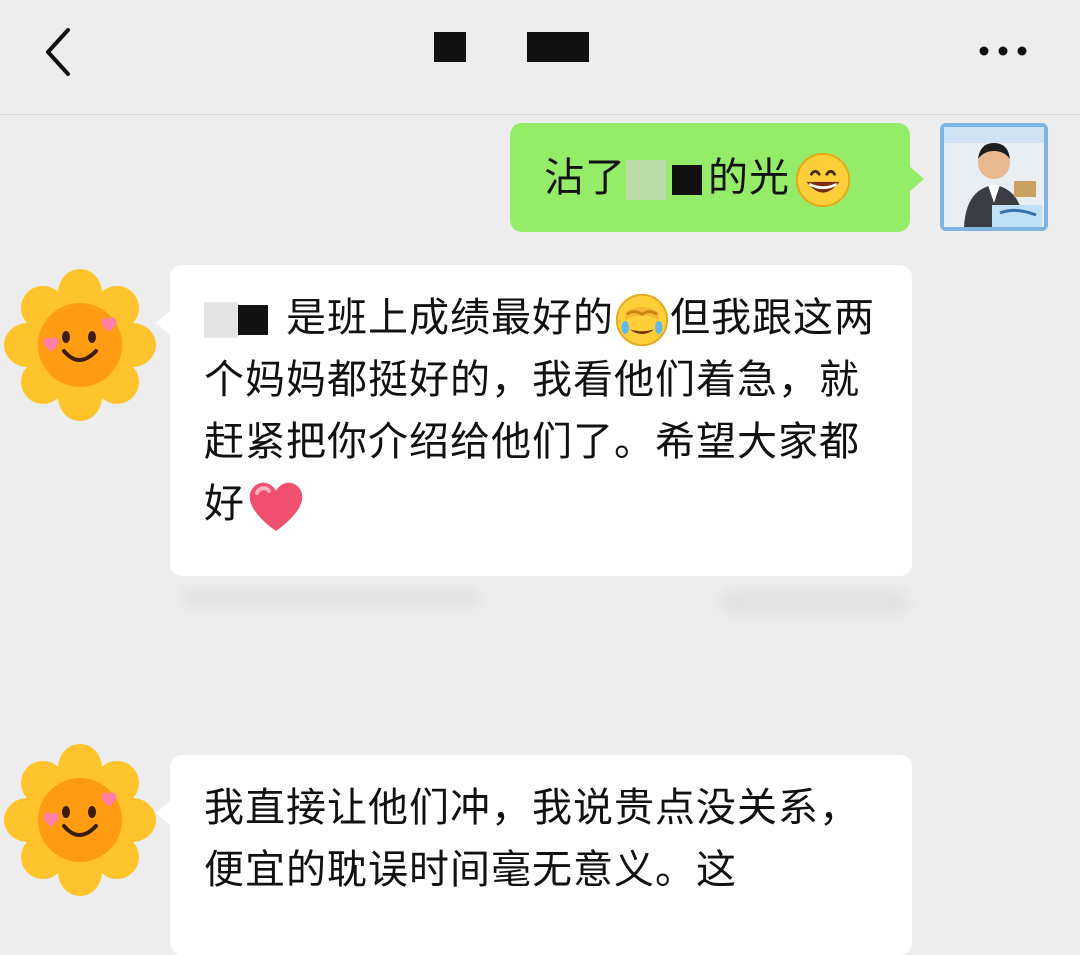 This screenshot has width=1080, height=955. I want to click on user-photo-avatar, so click(994, 177).